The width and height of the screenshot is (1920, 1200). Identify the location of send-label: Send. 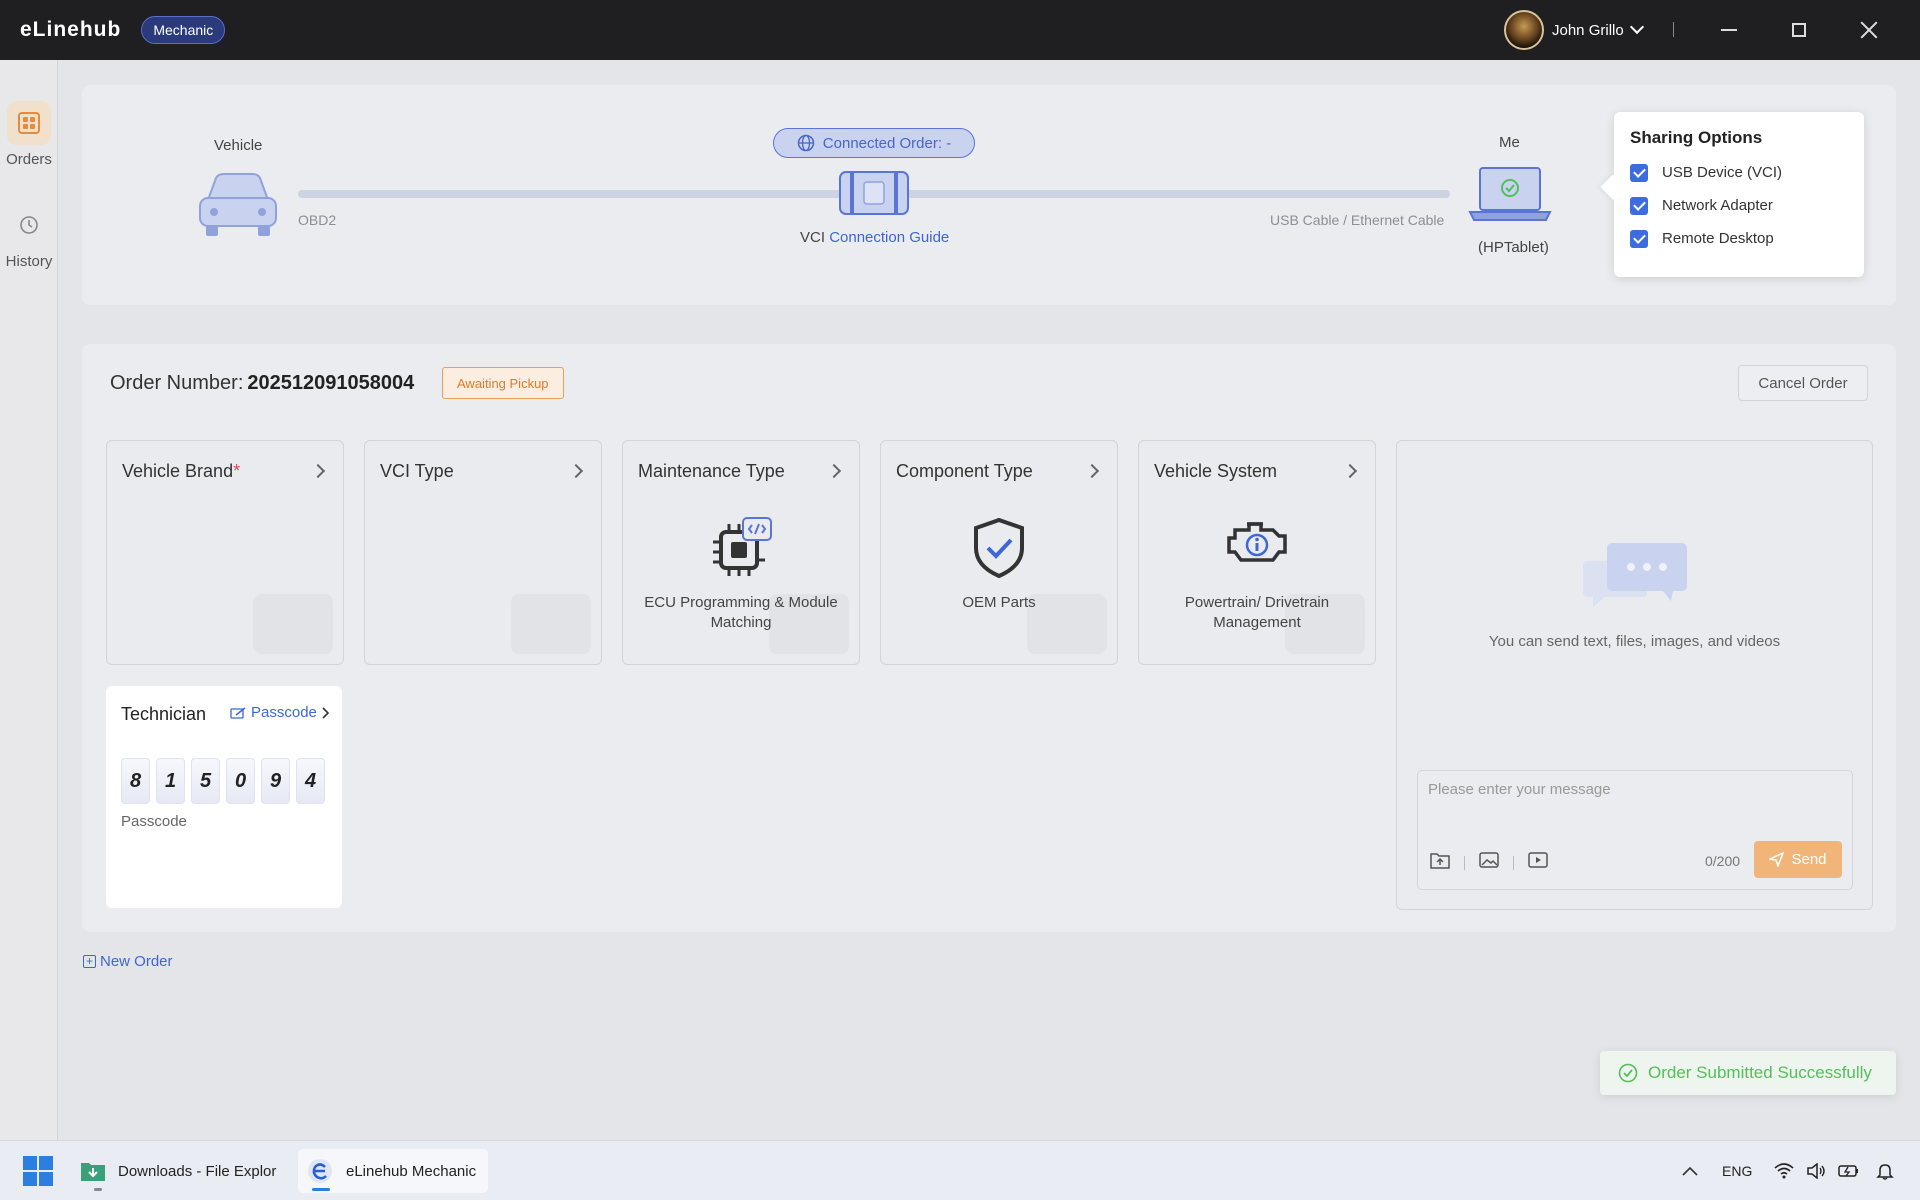
(1809, 859).